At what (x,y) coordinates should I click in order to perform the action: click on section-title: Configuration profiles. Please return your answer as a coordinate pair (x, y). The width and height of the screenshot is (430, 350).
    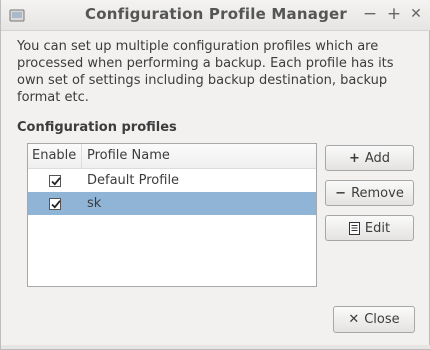
    Looking at the image, I should click on (97, 127).